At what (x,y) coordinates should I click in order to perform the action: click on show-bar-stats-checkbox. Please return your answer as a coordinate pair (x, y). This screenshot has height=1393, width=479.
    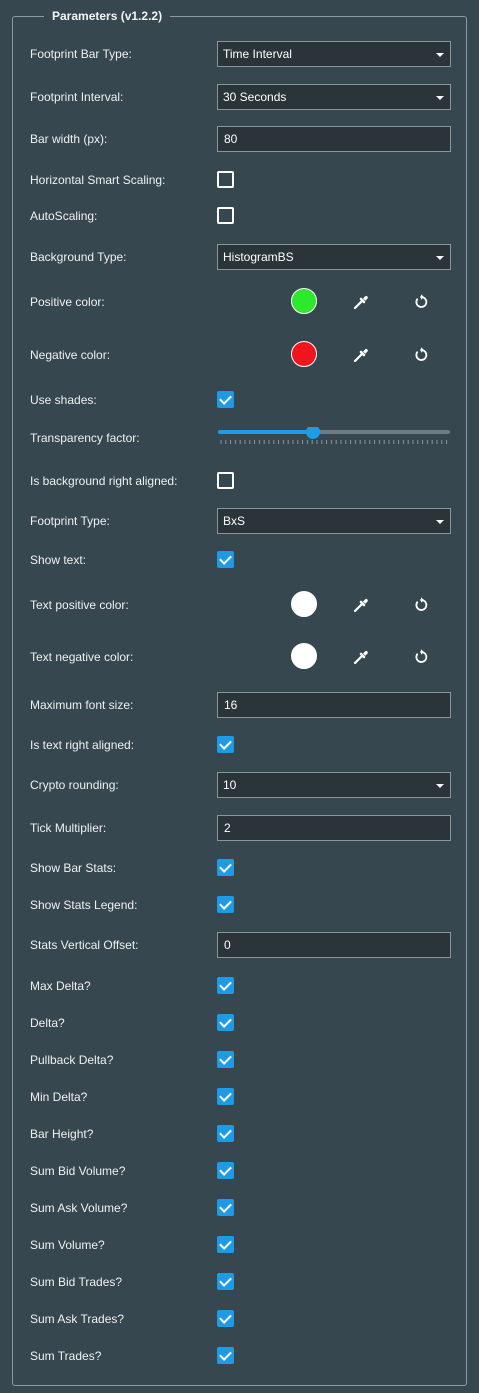
    Looking at the image, I should click on (225, 867).